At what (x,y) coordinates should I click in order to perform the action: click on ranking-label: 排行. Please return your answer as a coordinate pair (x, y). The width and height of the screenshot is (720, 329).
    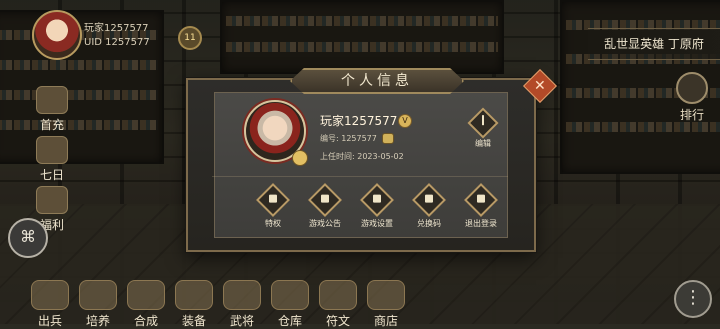
    Looking at the image, I should click on (691, 115).